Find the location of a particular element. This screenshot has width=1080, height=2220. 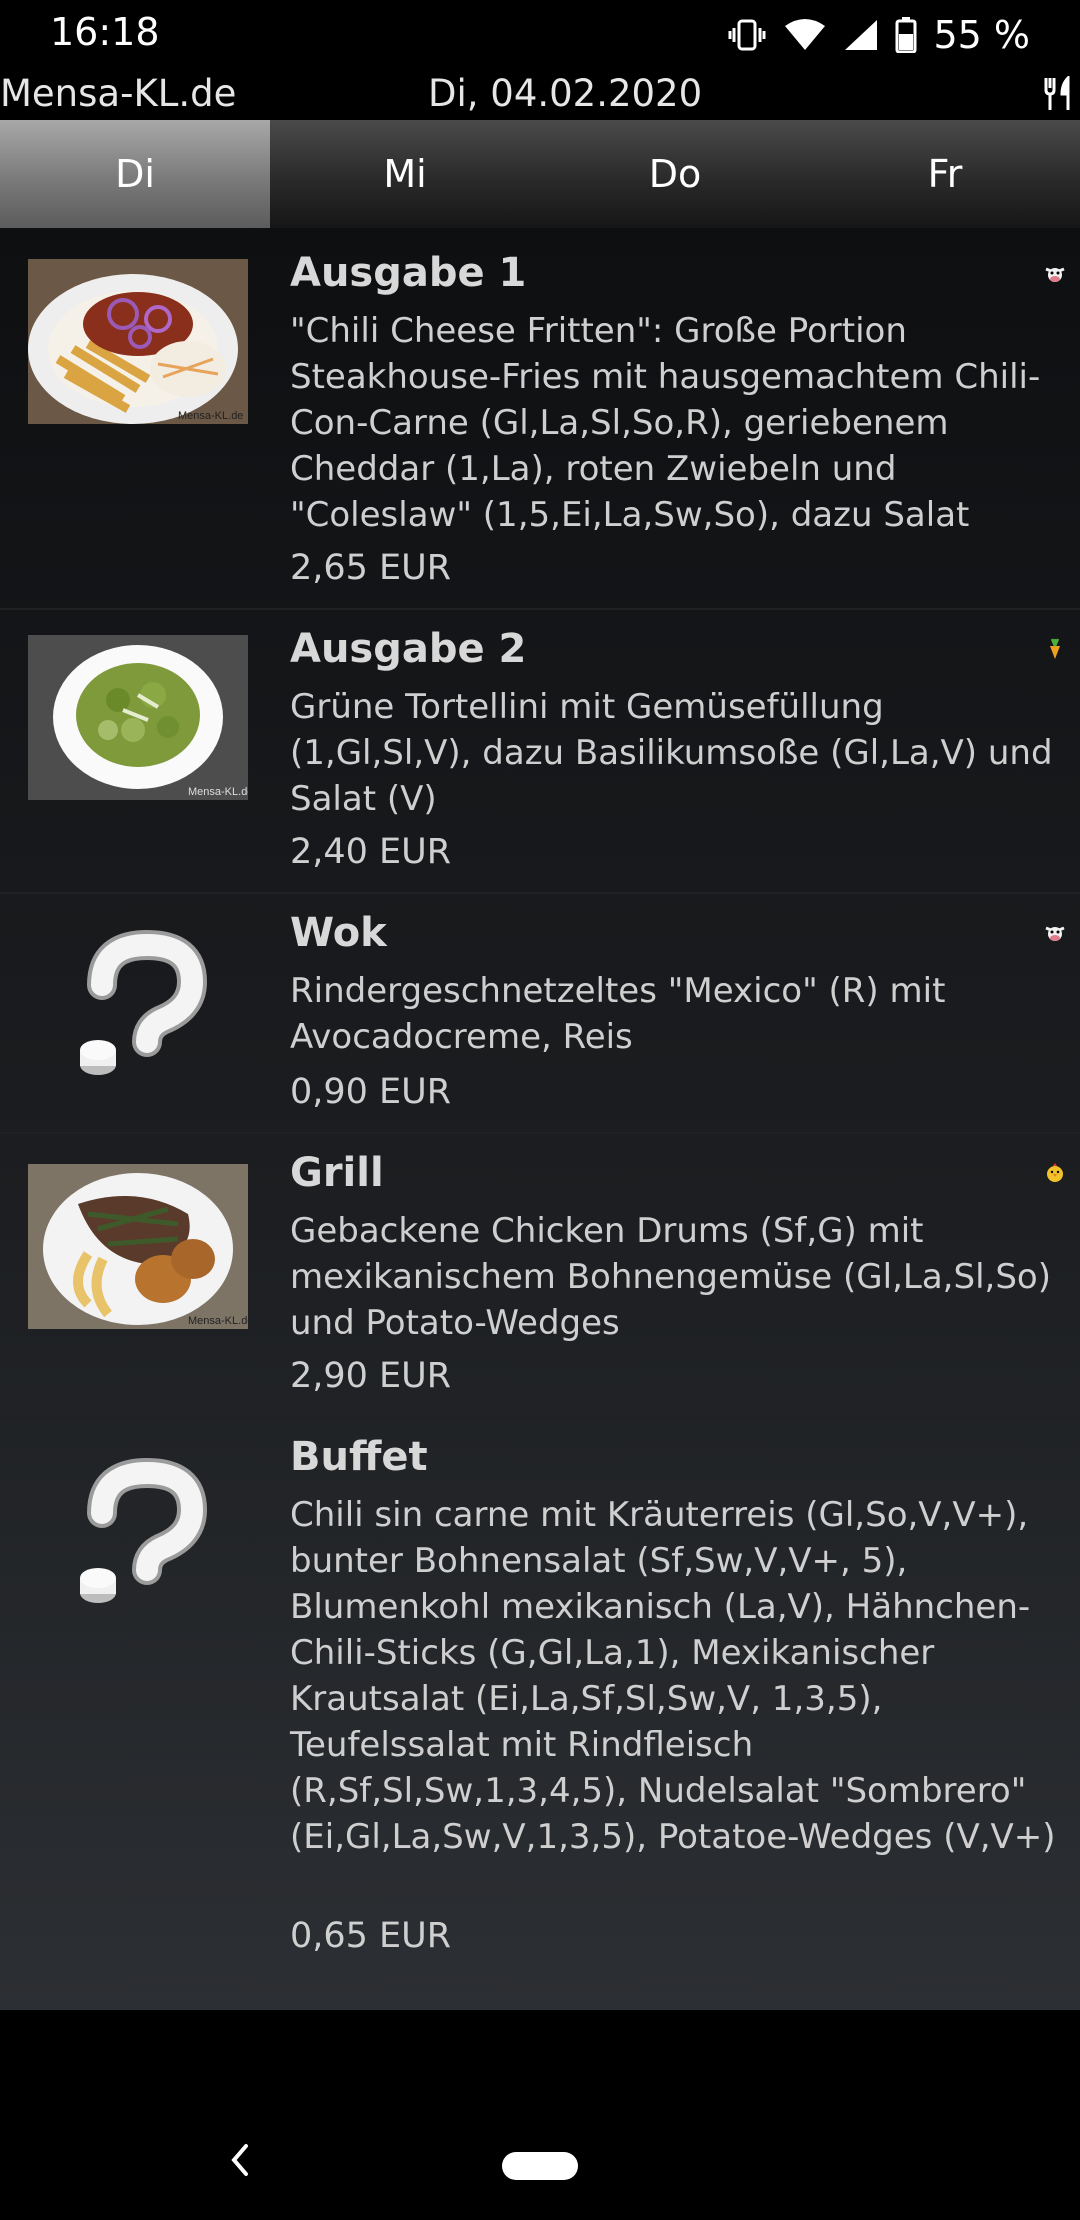

back-icon is located at coordinates (240, 2160).